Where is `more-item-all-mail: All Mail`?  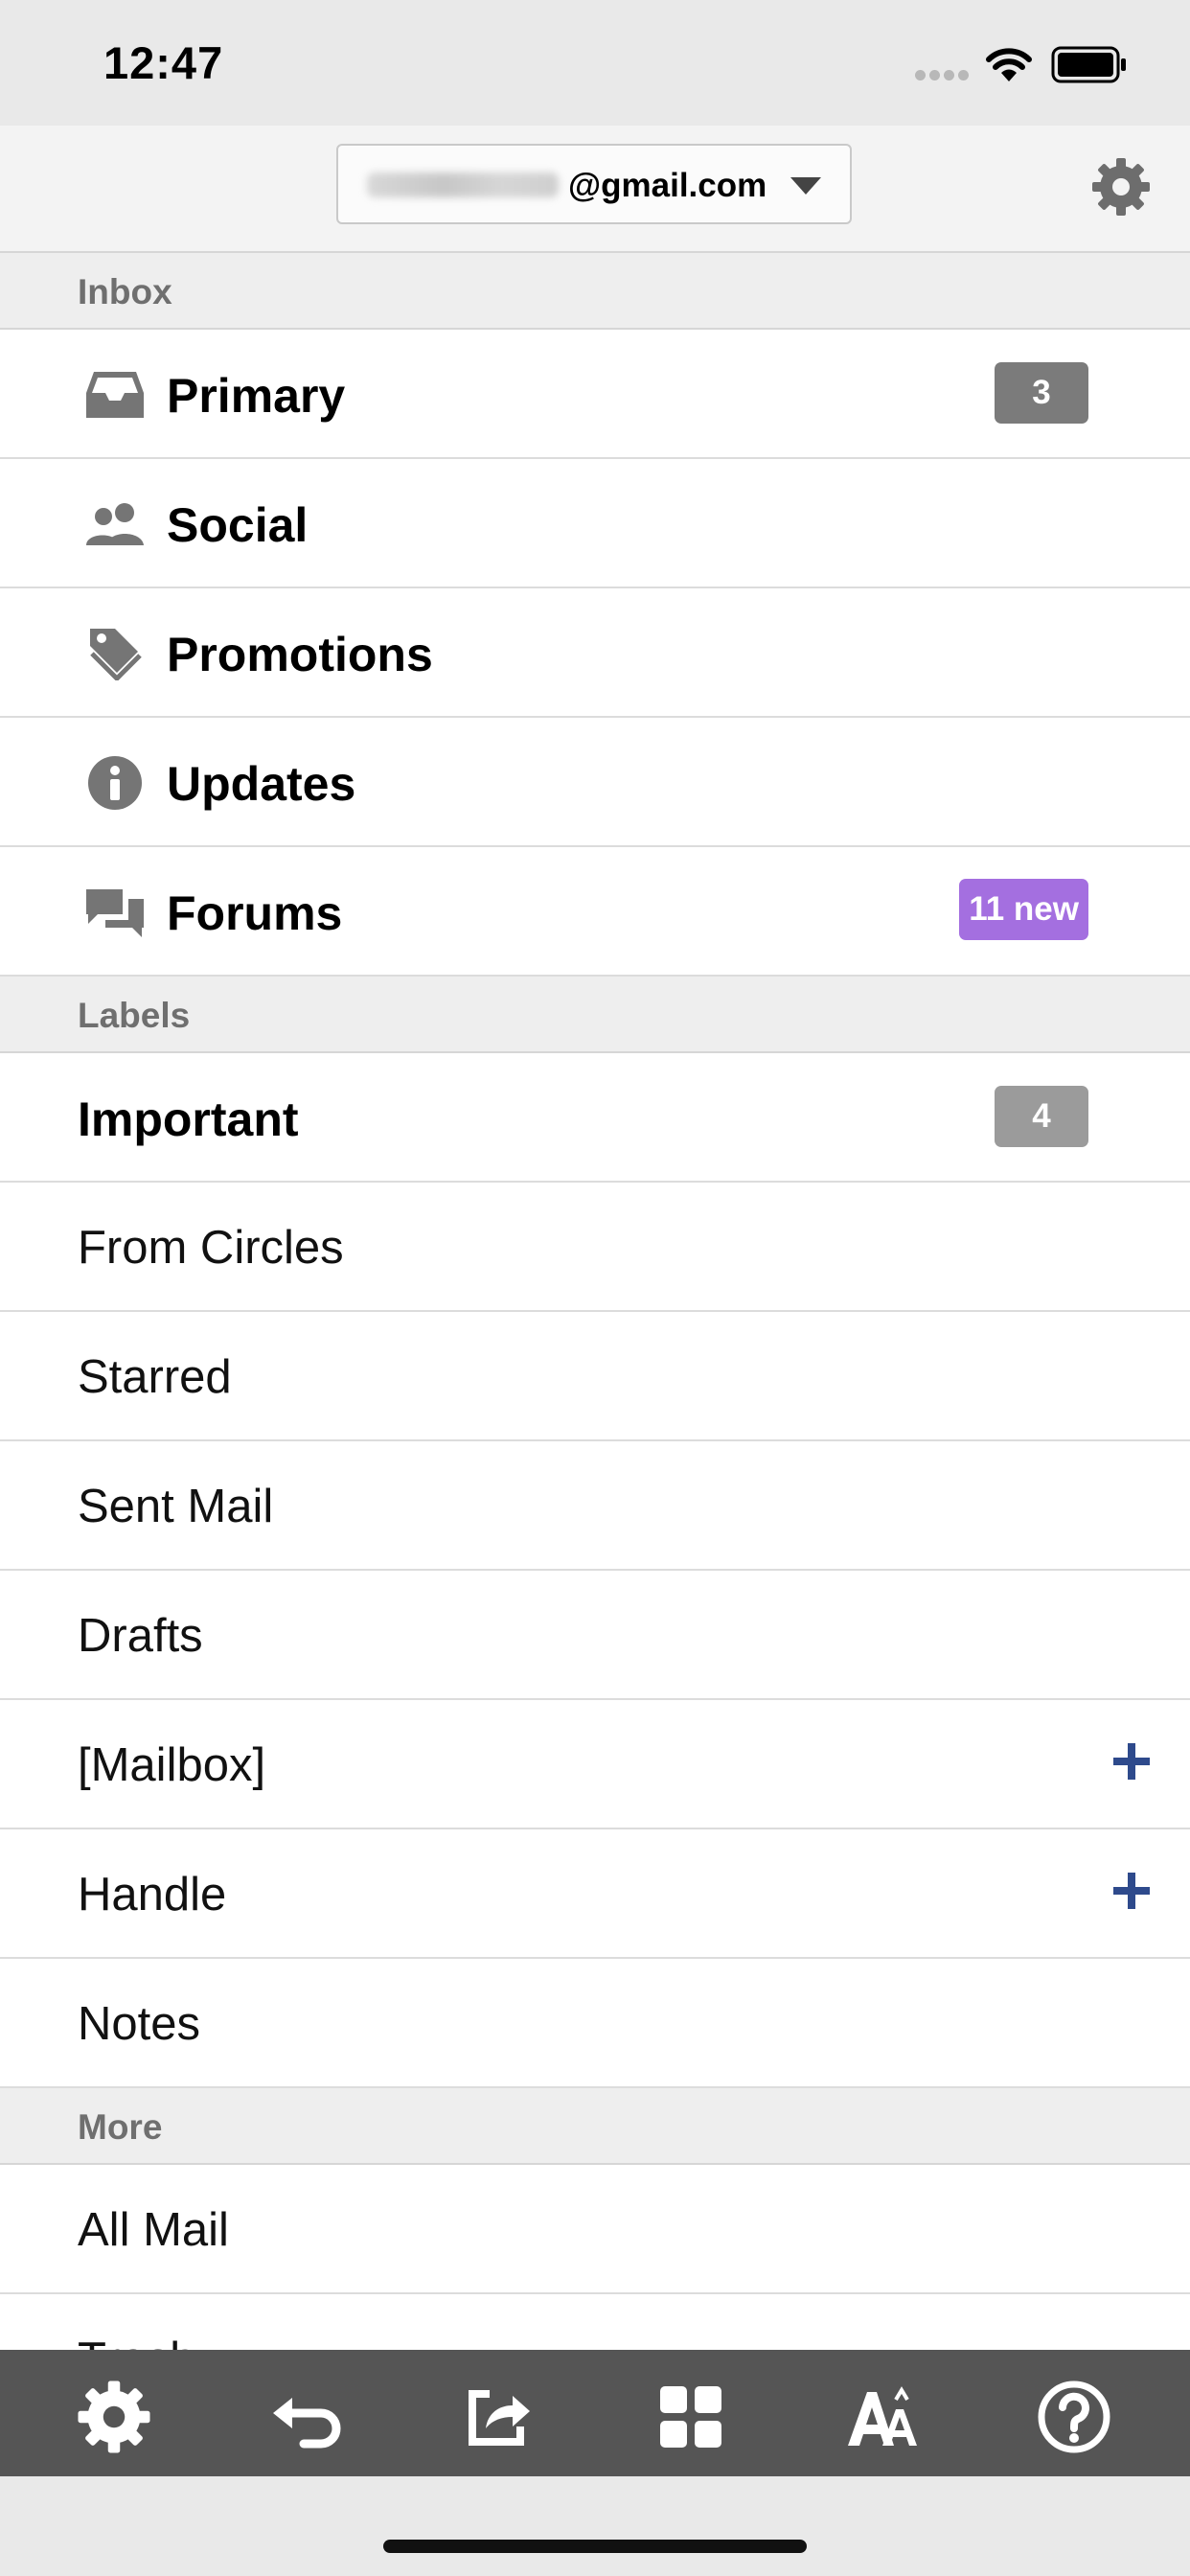 more-item-all-mail: All Mail is located at coordinates (595, 2229).